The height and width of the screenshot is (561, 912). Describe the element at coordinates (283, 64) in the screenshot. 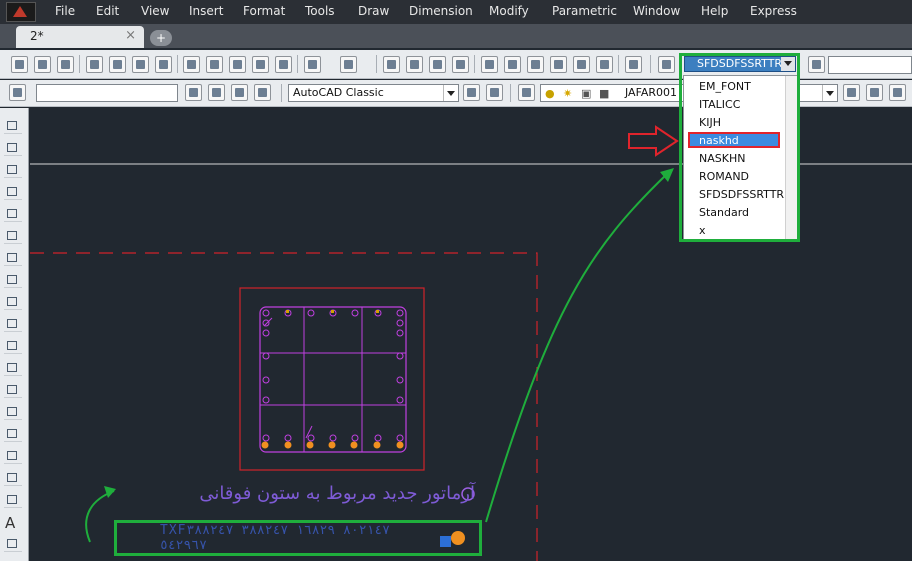

I see `match-properties-icon` at that location.